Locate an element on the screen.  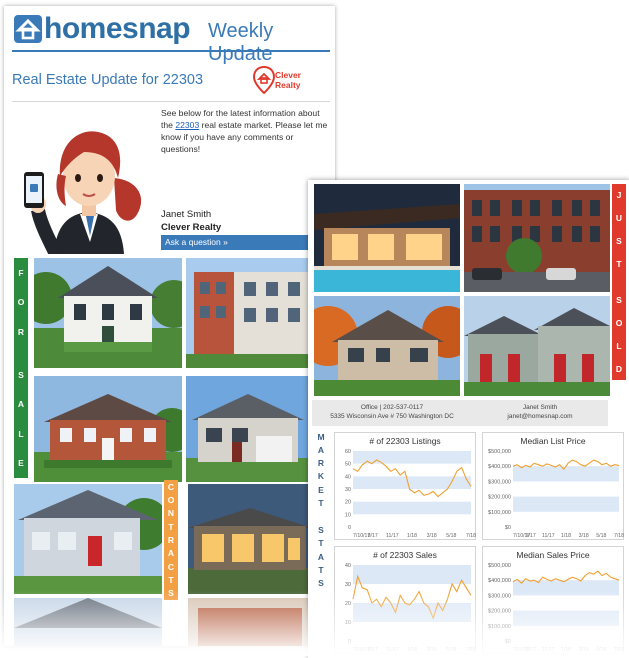
weekly-update-heading: Weekly Update is located at coordinates (241, 42).